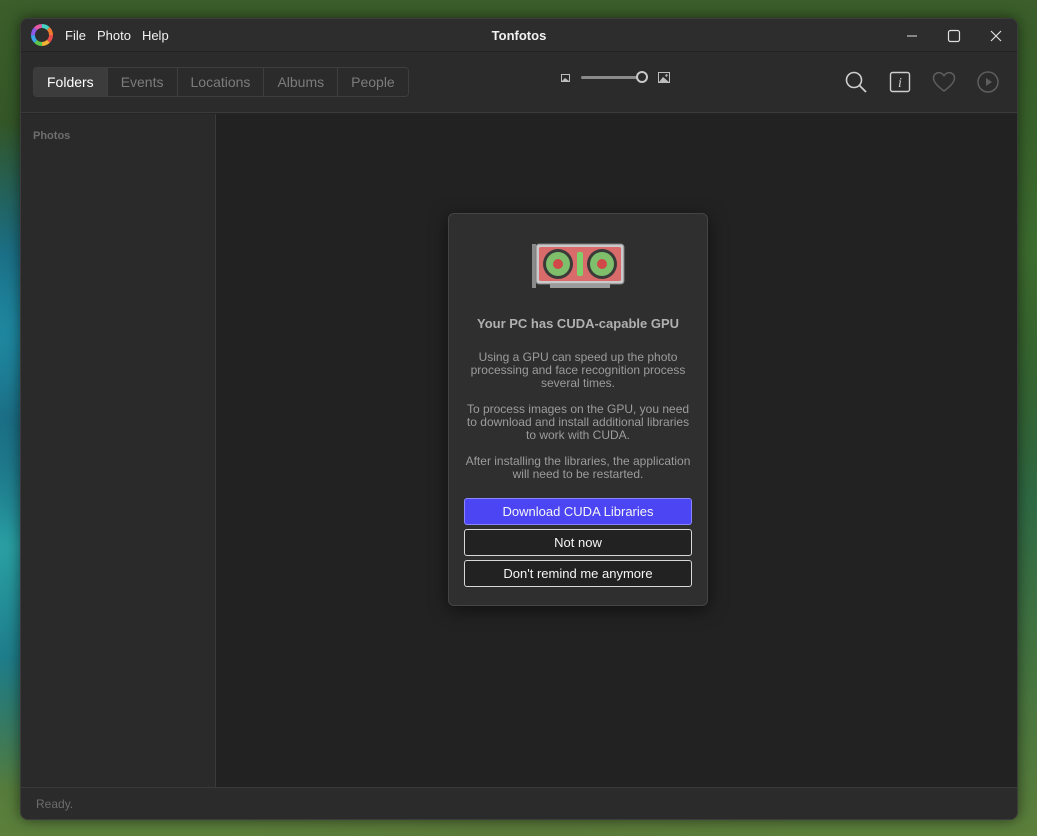  Describe the element at coordinates (578, 573) in the screenshot. I see `dont-remind-button: Don't remind me anymore` at that location.